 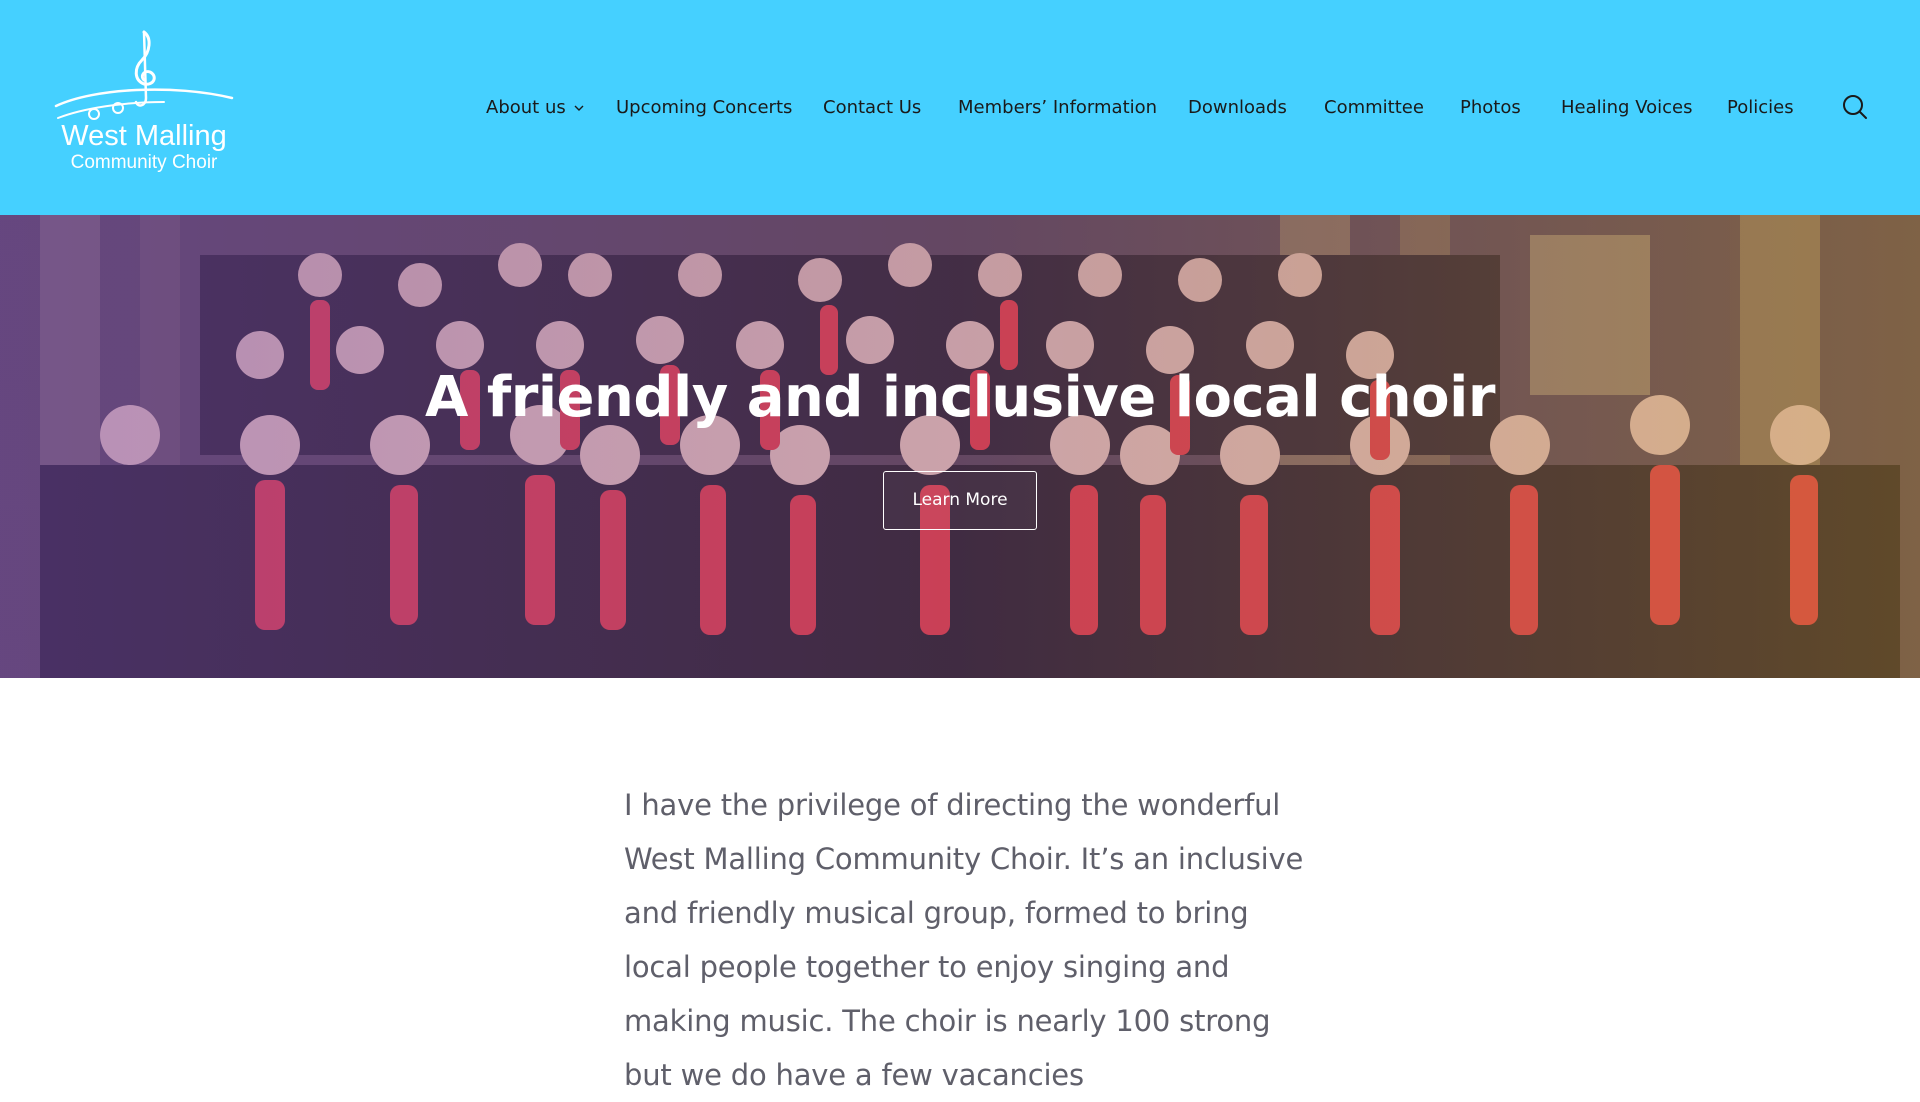 I want to click on hero-title: A friendly and inclusive local choir, so click(x=960, y=397).